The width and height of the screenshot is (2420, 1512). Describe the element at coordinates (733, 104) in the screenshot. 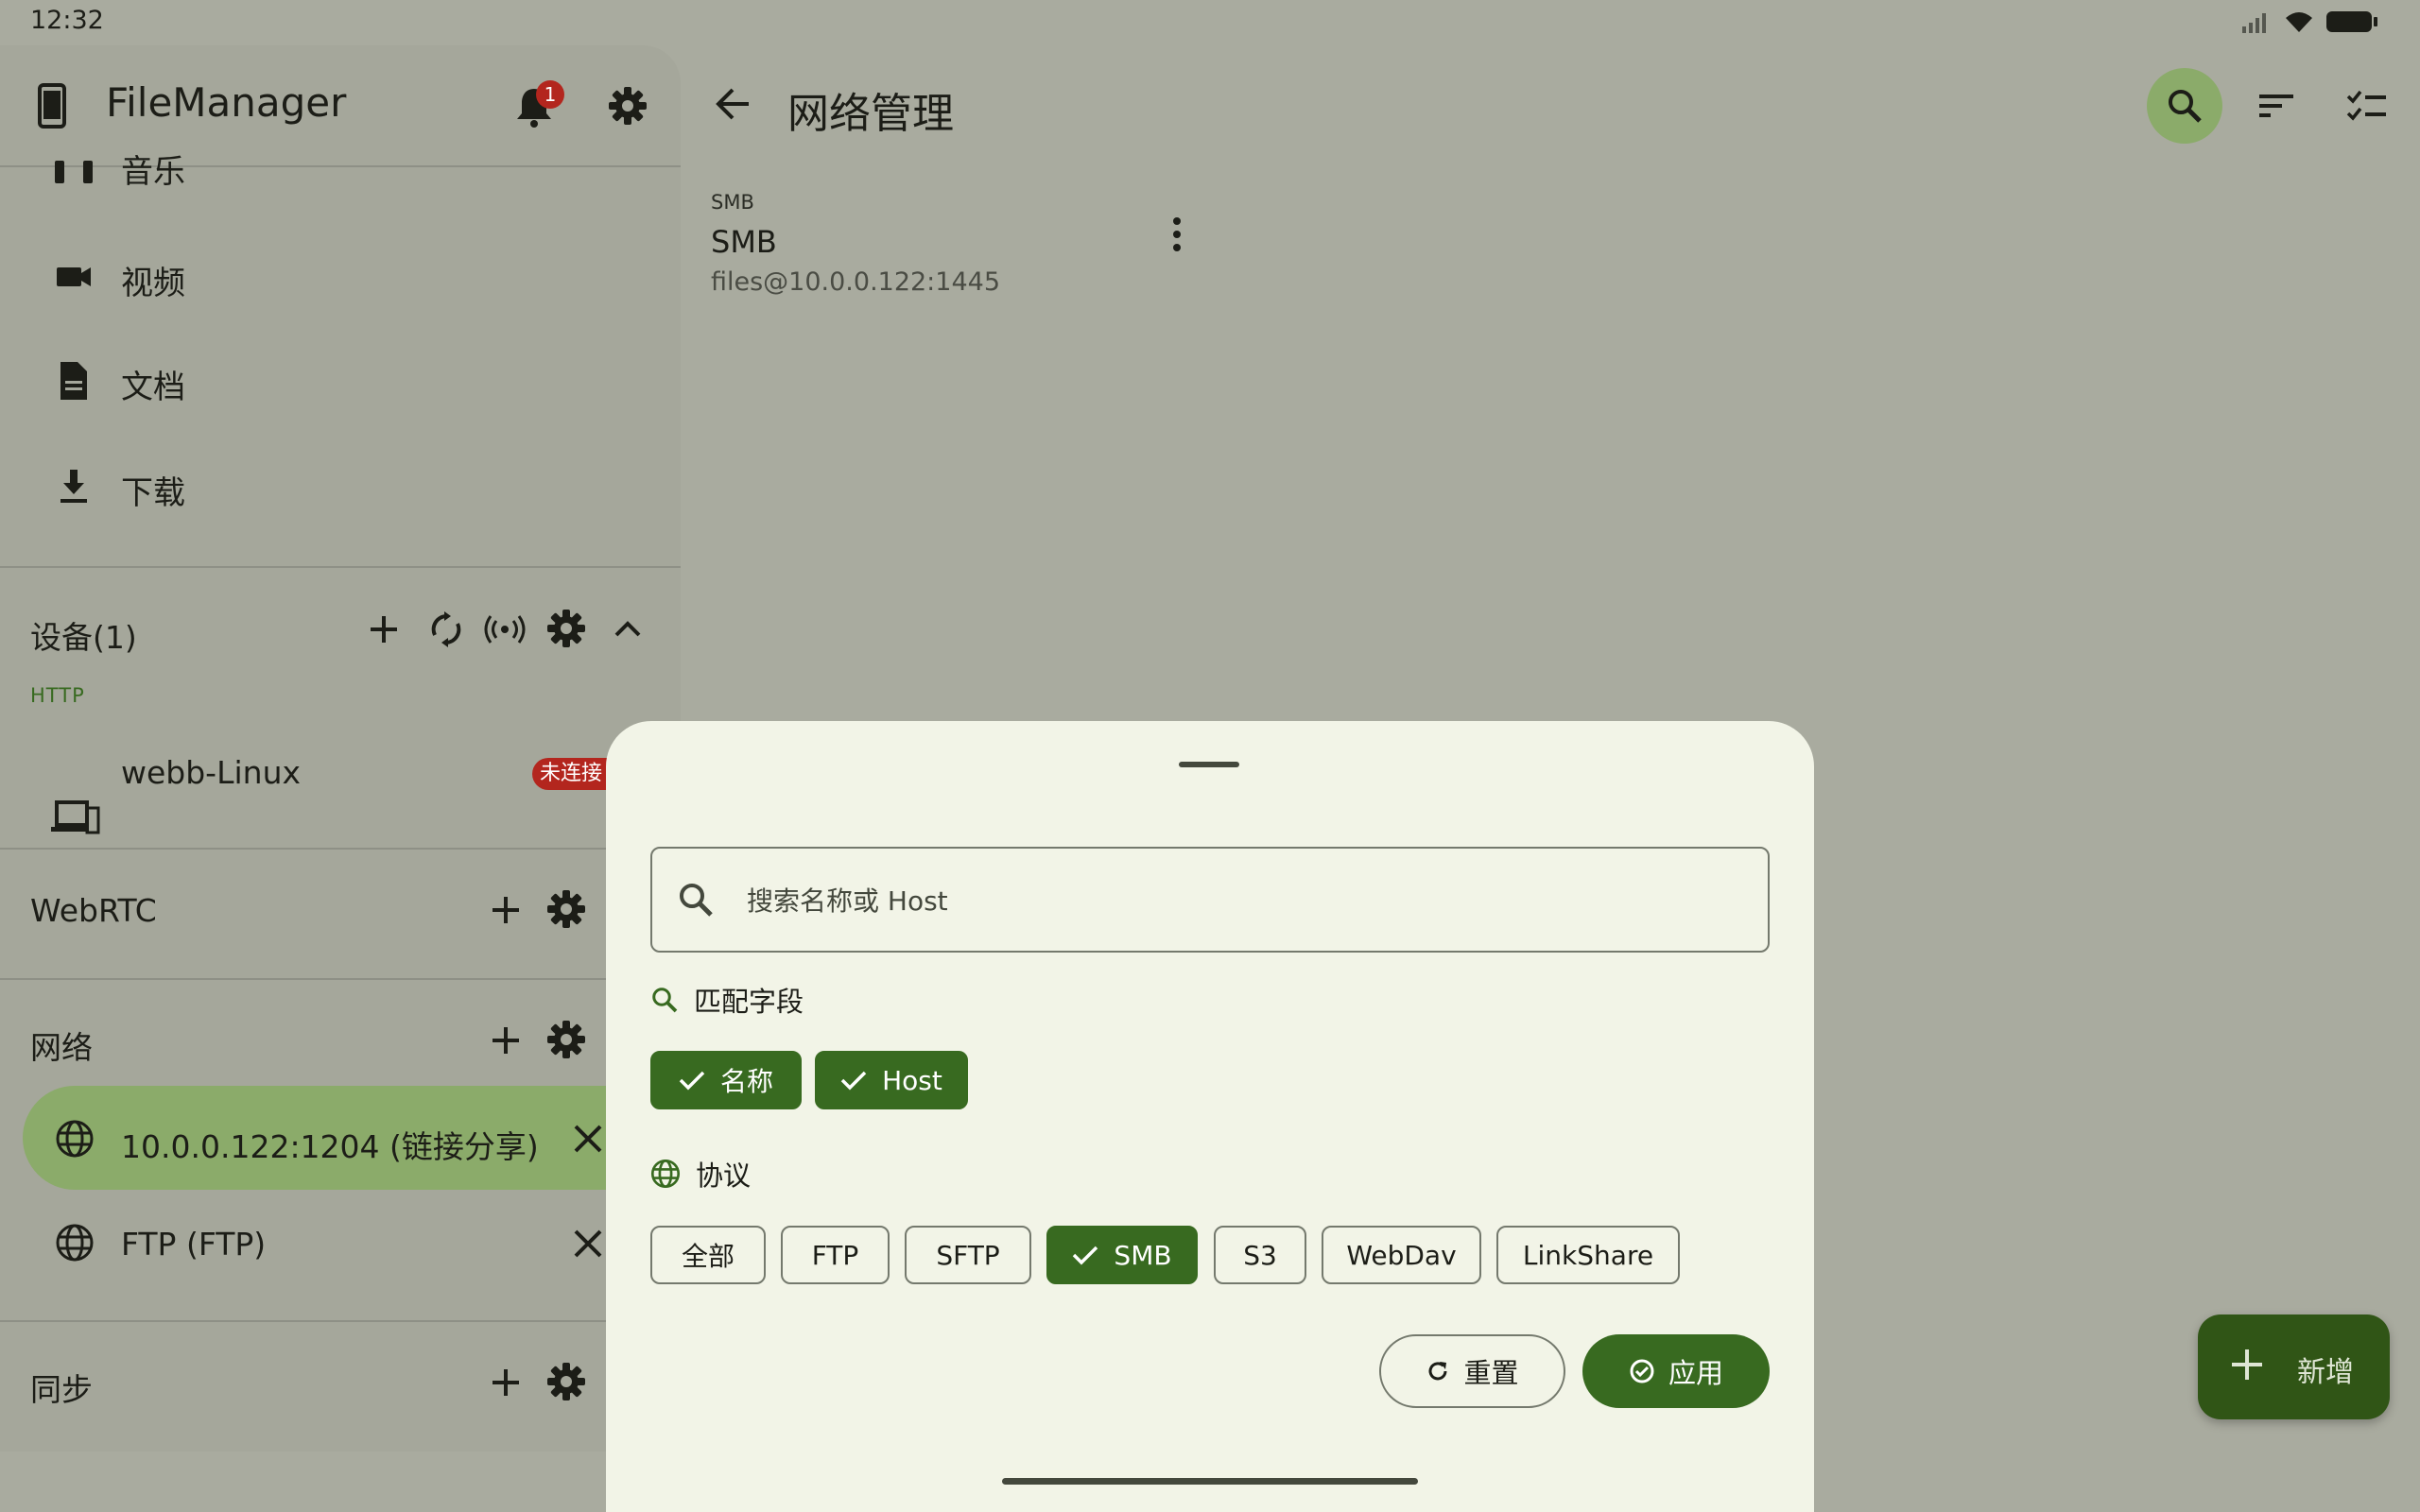

I see `back-button` at that location.